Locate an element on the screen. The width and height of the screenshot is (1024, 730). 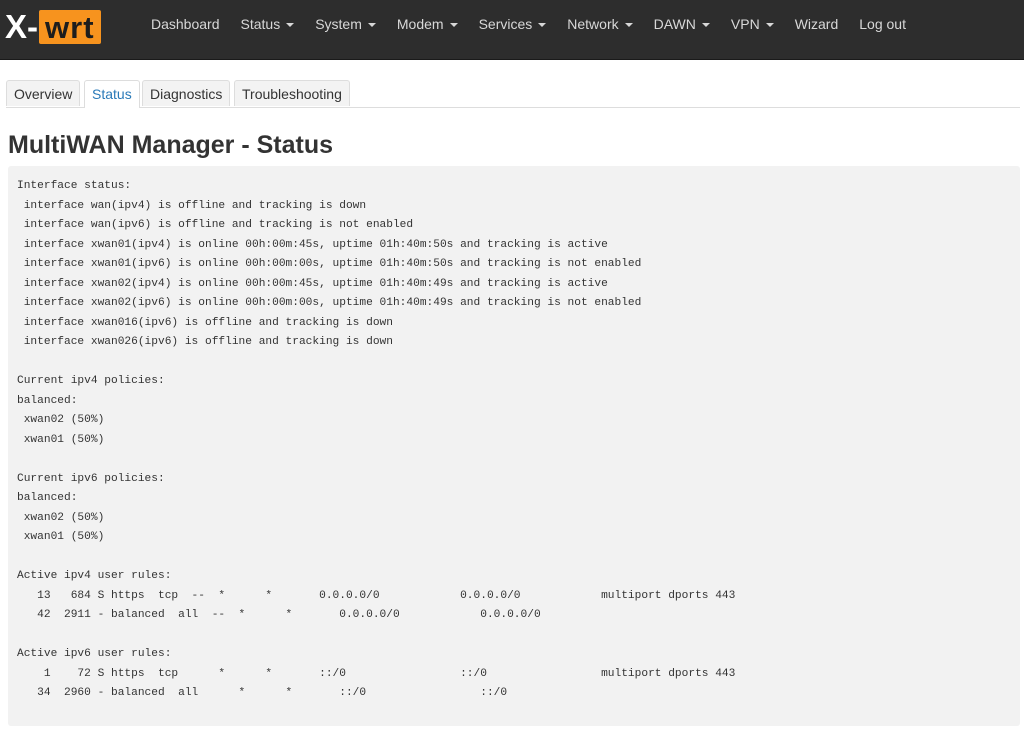
nav-logout: Log out is located at coordinates (882, 24).